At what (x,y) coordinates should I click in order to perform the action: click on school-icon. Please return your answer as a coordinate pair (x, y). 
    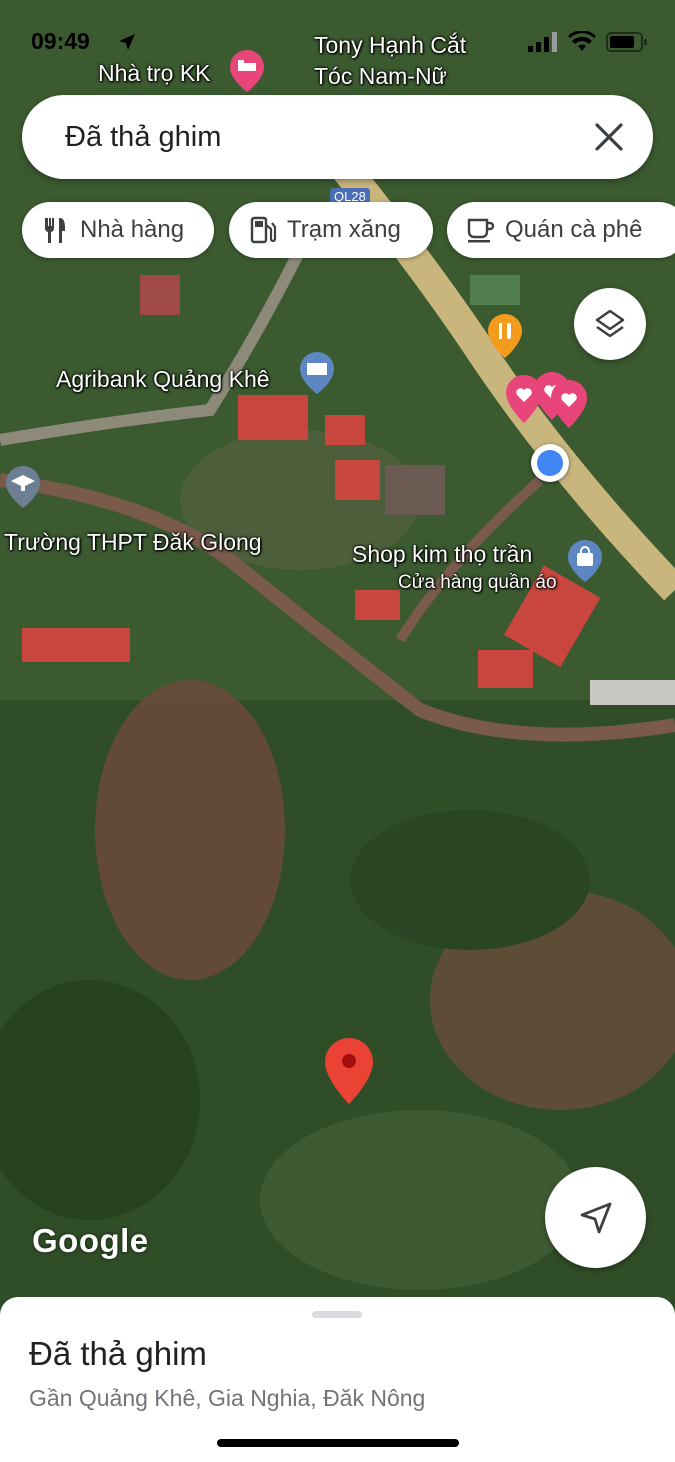
    Looking at the image, I should click on (23, 489).